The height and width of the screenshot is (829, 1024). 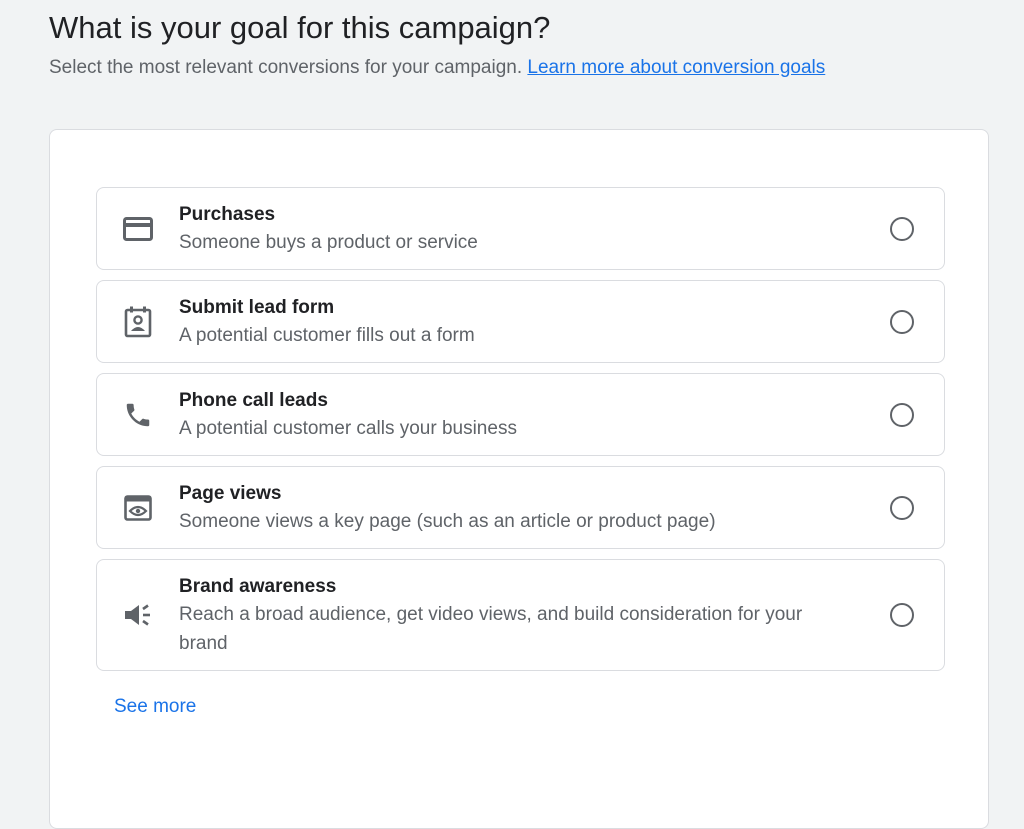 What do you see at coordinates (903, 615) in the screenshot?
I see `goal-radio-brand-awareness` at bounding box center [903, 615].